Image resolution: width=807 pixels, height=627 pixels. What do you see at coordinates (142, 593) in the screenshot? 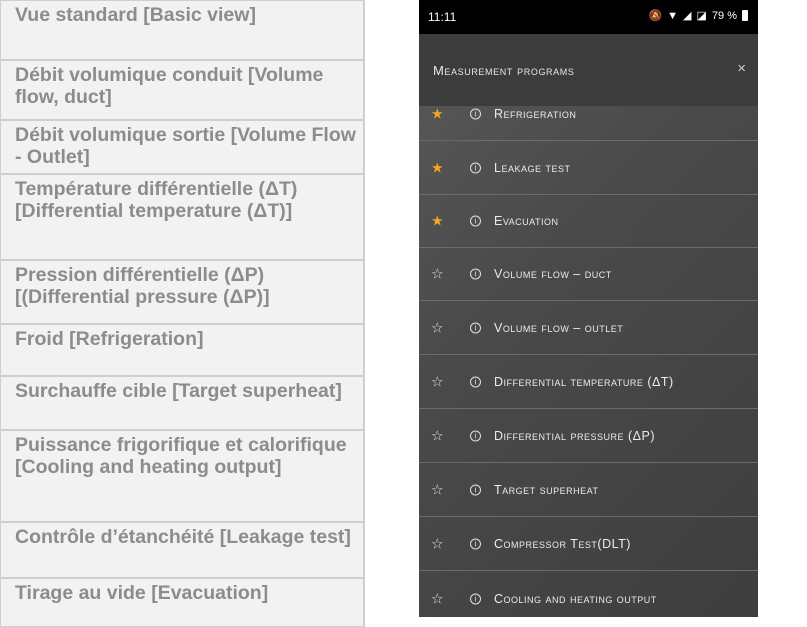
I see `table-row-label: Tirage au vide [Evacuation]` at bounding box center [142, 593].